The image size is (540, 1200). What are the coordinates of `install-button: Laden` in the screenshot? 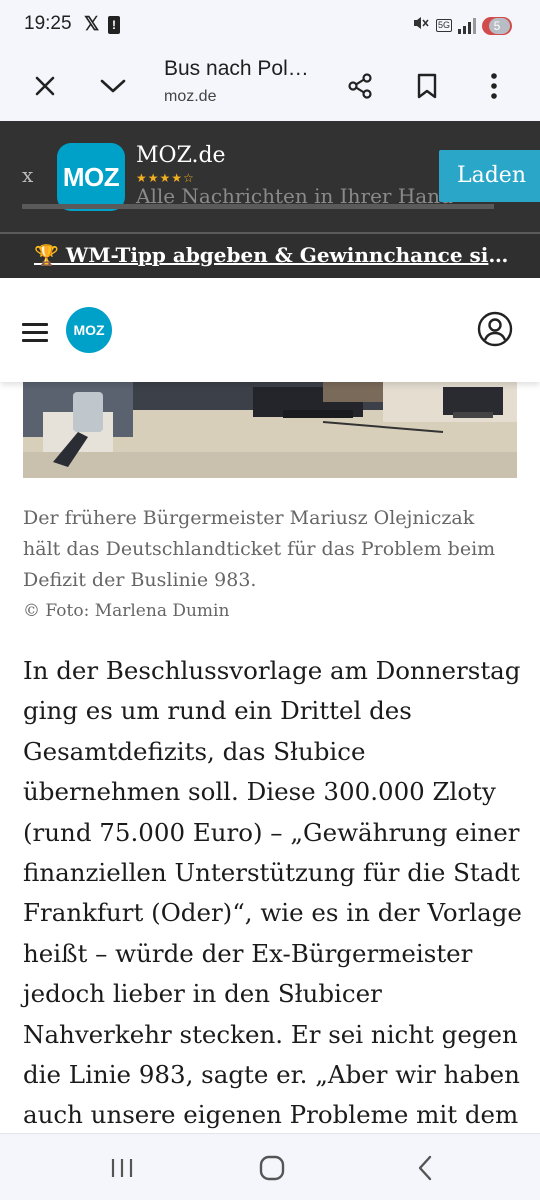 It's located at (489, 176).